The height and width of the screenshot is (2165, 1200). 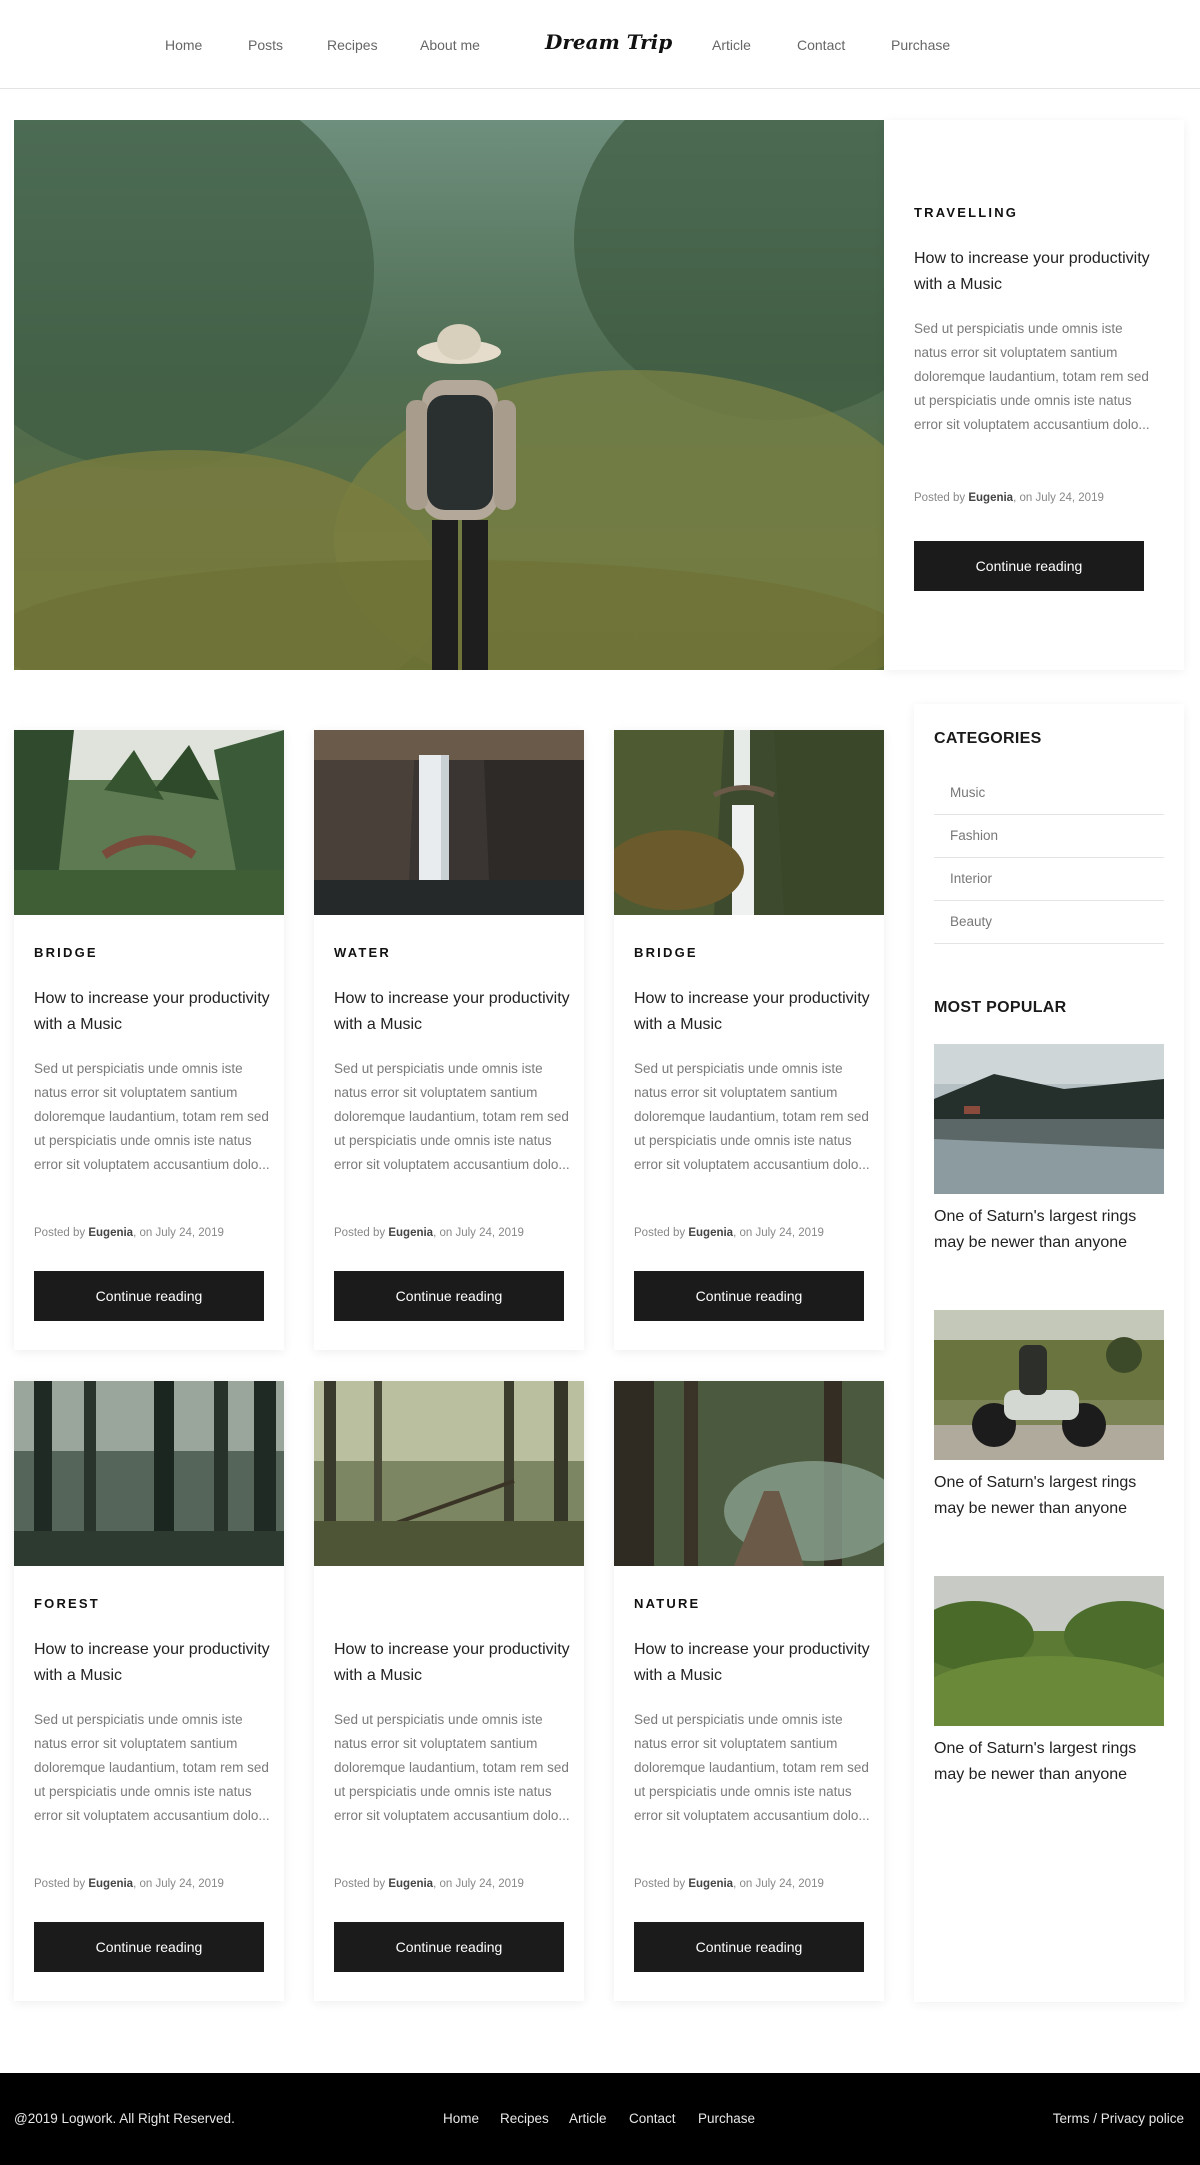 I want to click on popular-image-hills, so click(x=1049, y=1651).